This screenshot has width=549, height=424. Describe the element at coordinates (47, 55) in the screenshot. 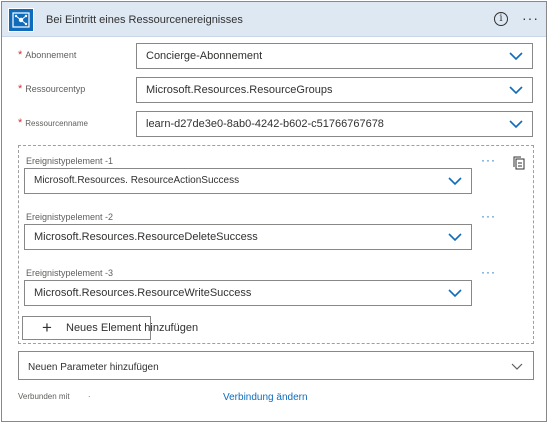

I see `subscription-label: * Abonnement` at that location.